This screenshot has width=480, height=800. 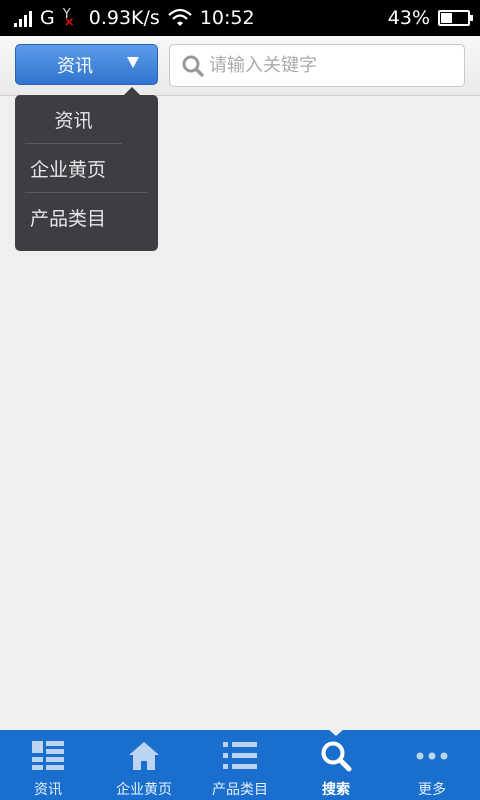 I want to click on home-icon, so click(x=144, y=756).